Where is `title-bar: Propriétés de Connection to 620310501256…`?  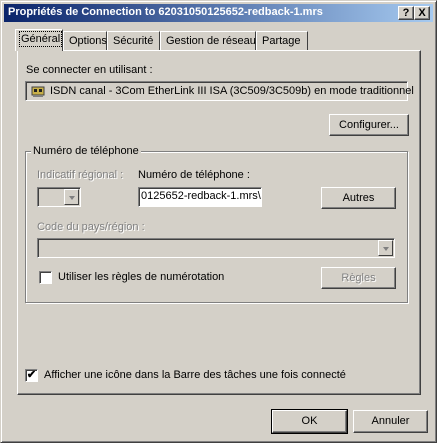
title-bar: Propriétés de Connection to 620310501256… is located at coordinates (218, 13).